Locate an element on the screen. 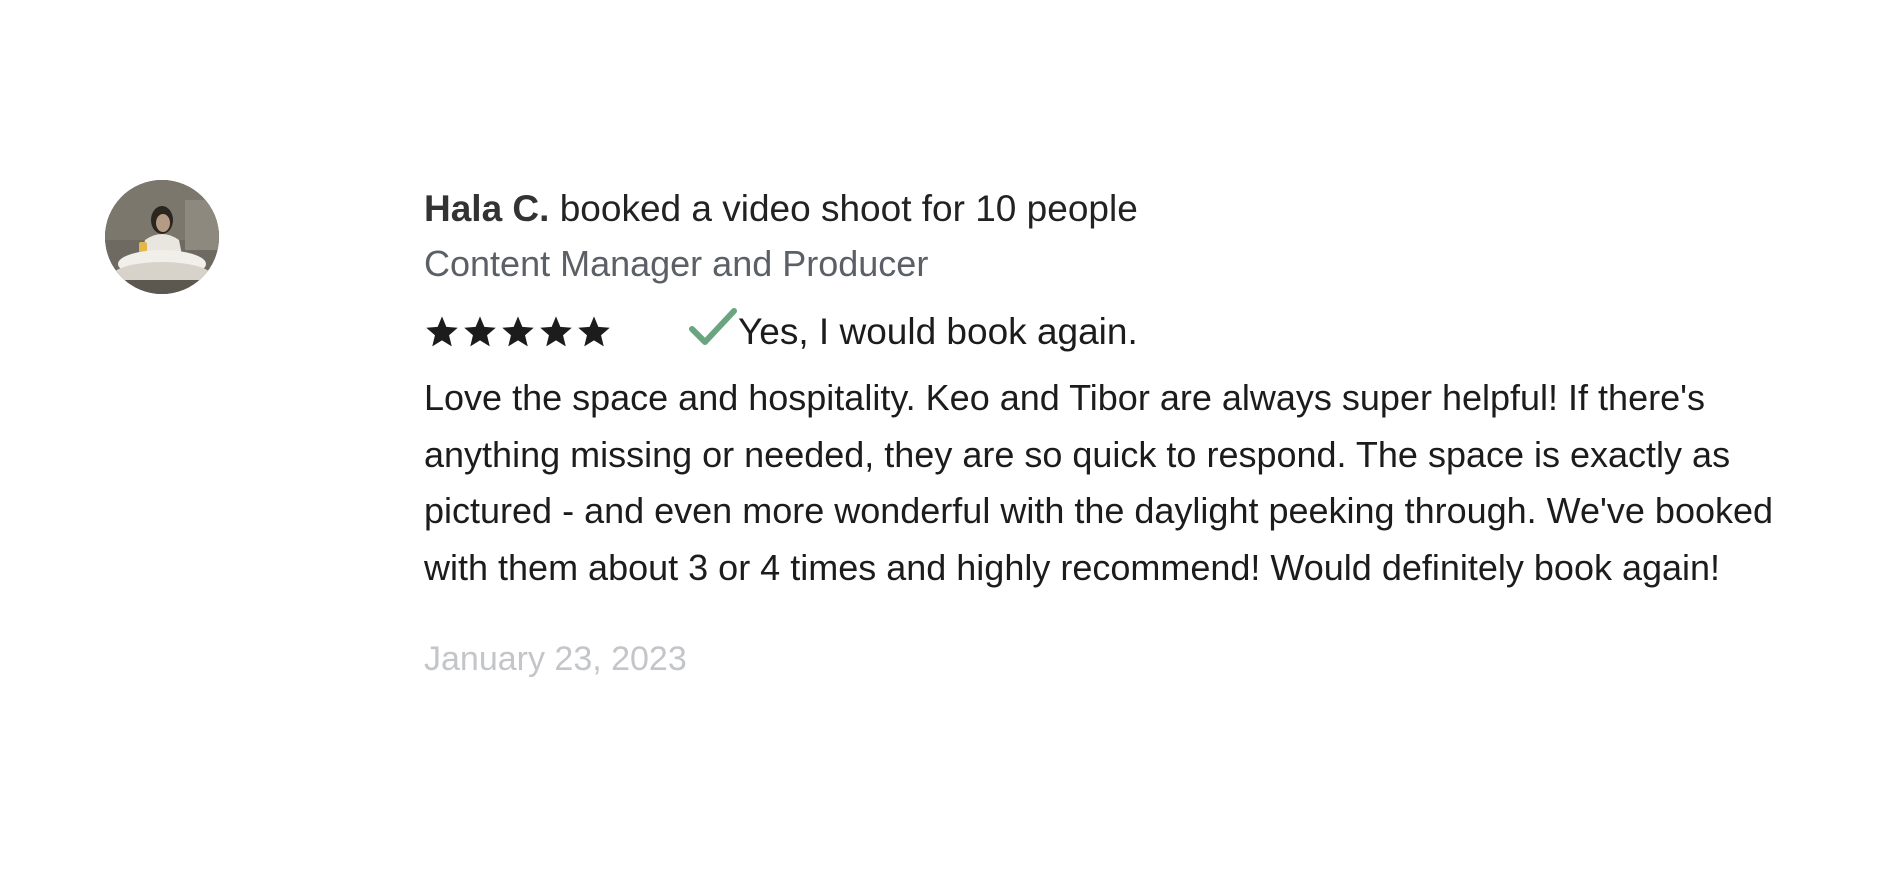 The height and width of the screenshot is (886, 1892). avatar is located at coordinates (162, 237).